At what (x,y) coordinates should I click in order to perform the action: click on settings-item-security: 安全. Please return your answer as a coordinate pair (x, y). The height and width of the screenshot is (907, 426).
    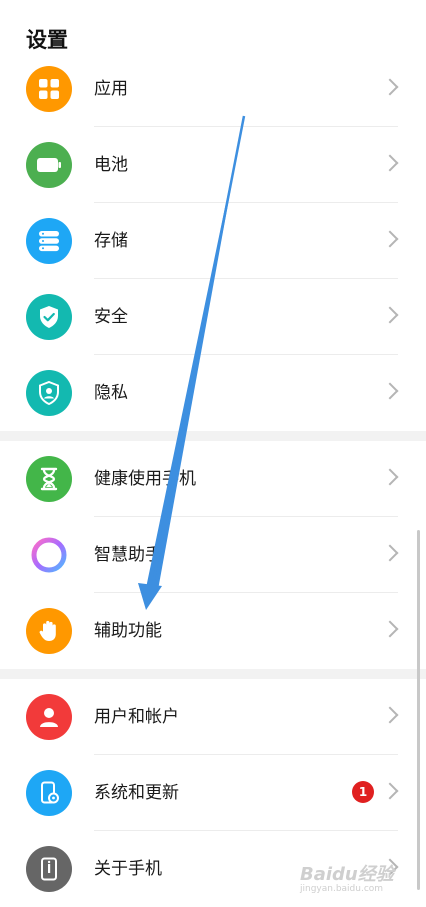
    Looking at the image, I should click on (213, 317).